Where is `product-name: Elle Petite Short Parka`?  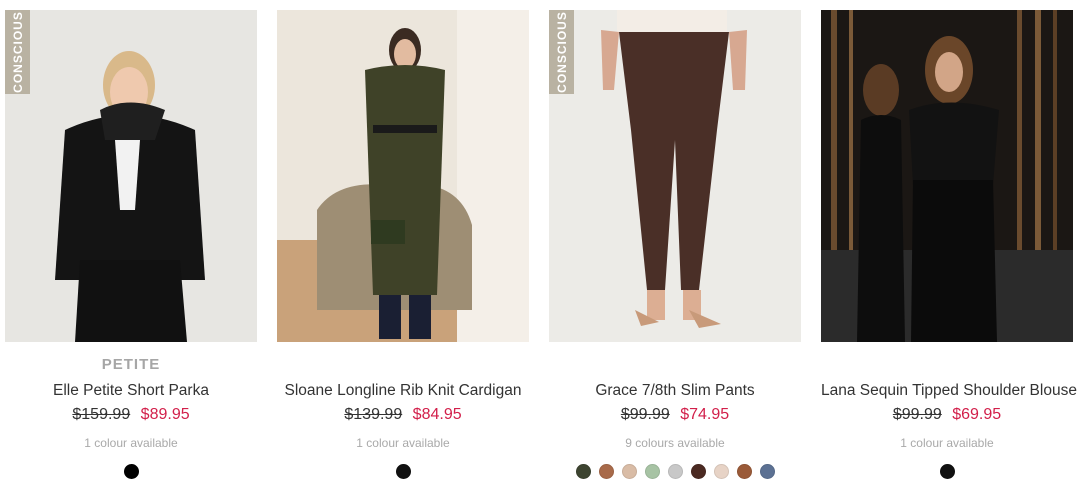 product-name: Elle Petite Short Parka is located at coordinates (131, 391).